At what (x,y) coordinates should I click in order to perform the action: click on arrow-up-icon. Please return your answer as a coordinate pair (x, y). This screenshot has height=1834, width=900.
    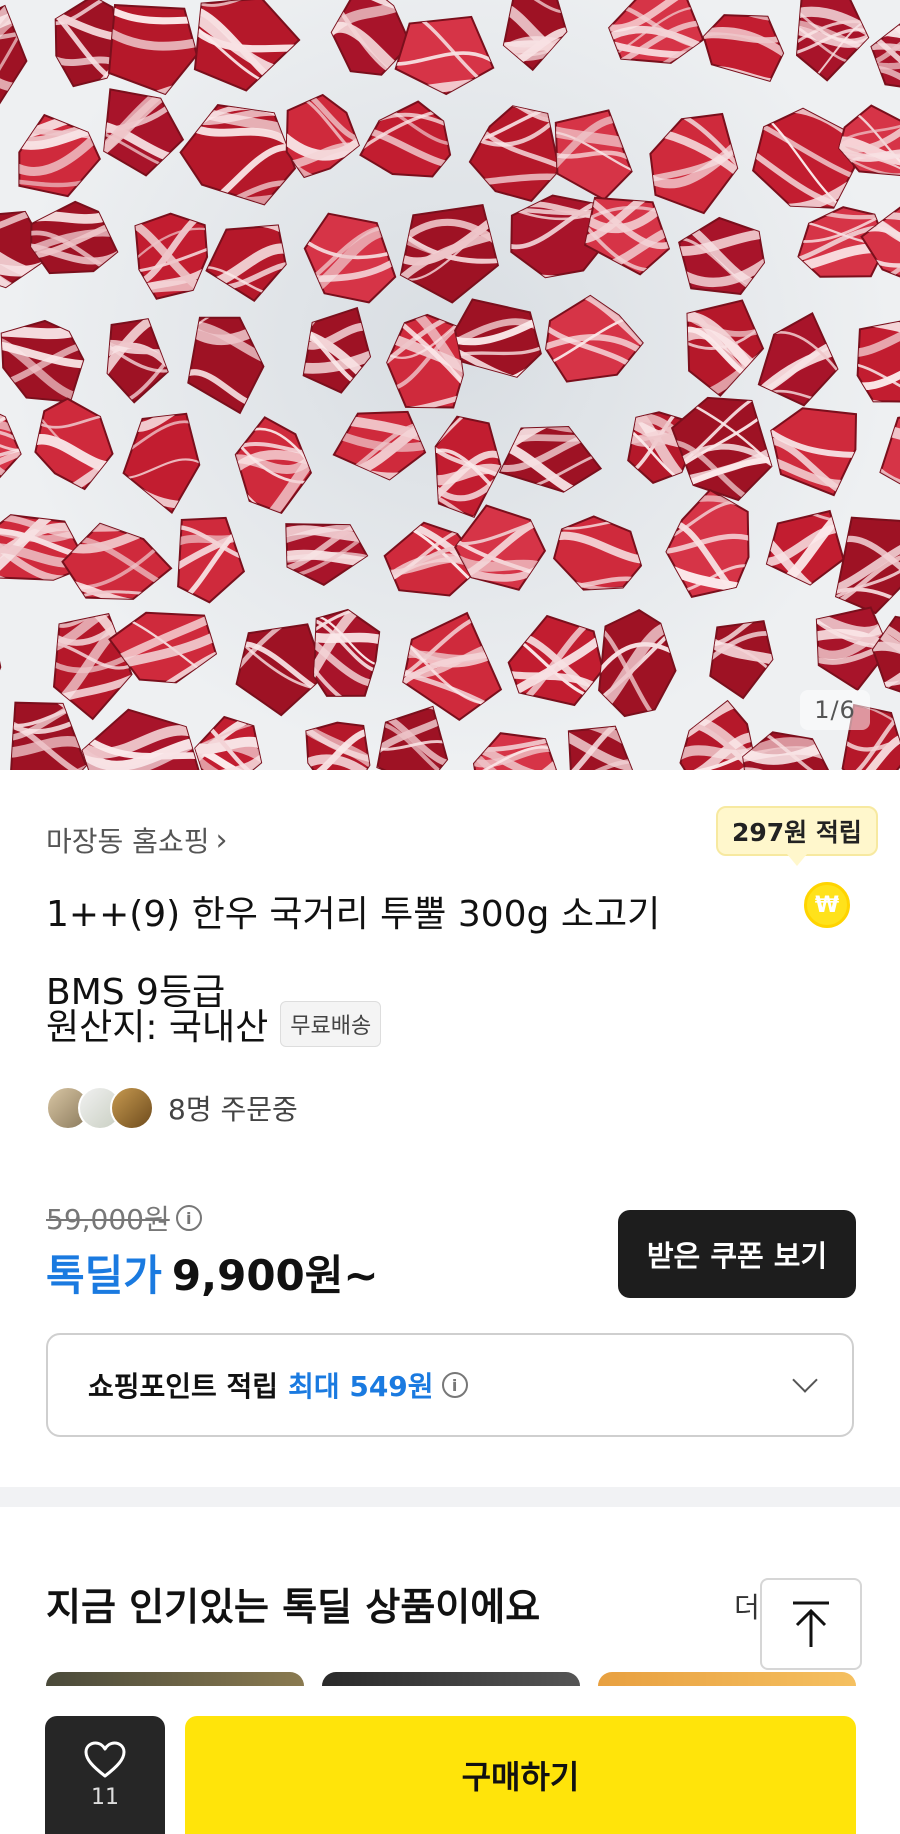
    Looking at the image, I should click on (811, 1624).